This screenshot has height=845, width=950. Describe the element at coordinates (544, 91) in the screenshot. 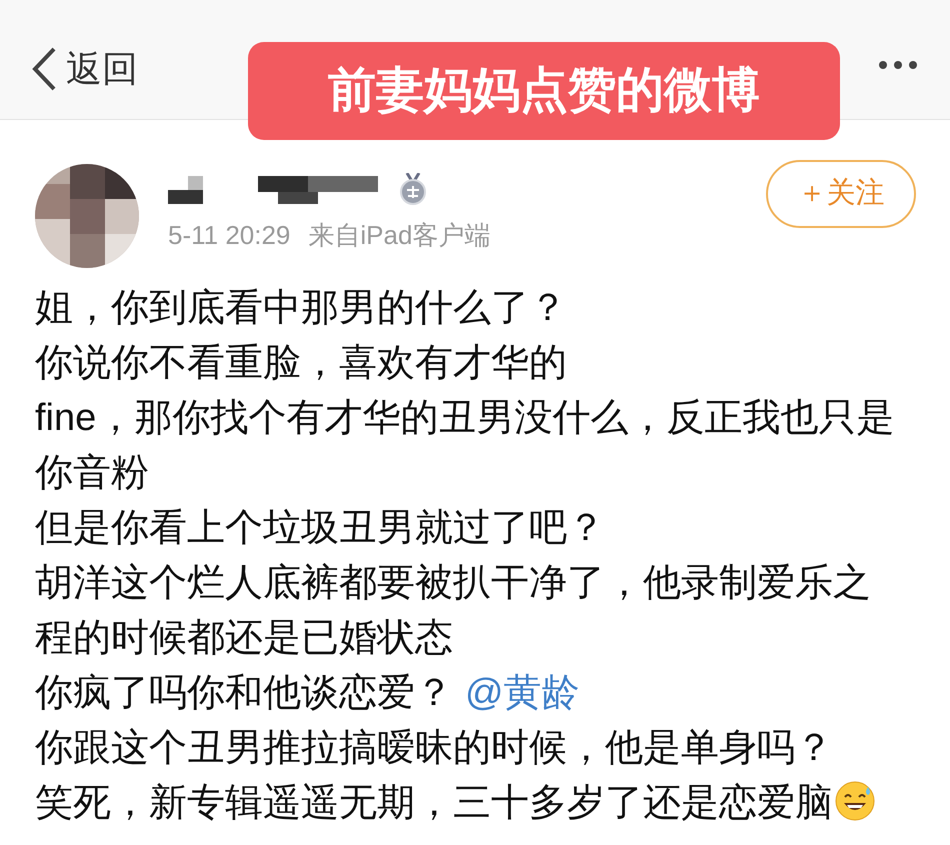

I see `overlay-banner: 前妻妈妈点赞的微博` at that location.